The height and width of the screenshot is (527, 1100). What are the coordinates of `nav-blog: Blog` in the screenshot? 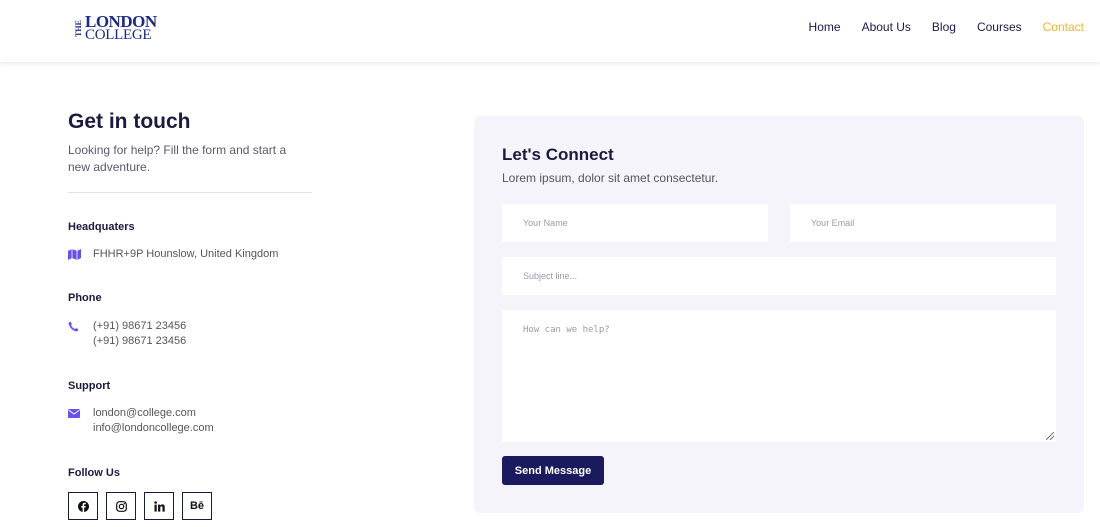 It's located at (944, 27).